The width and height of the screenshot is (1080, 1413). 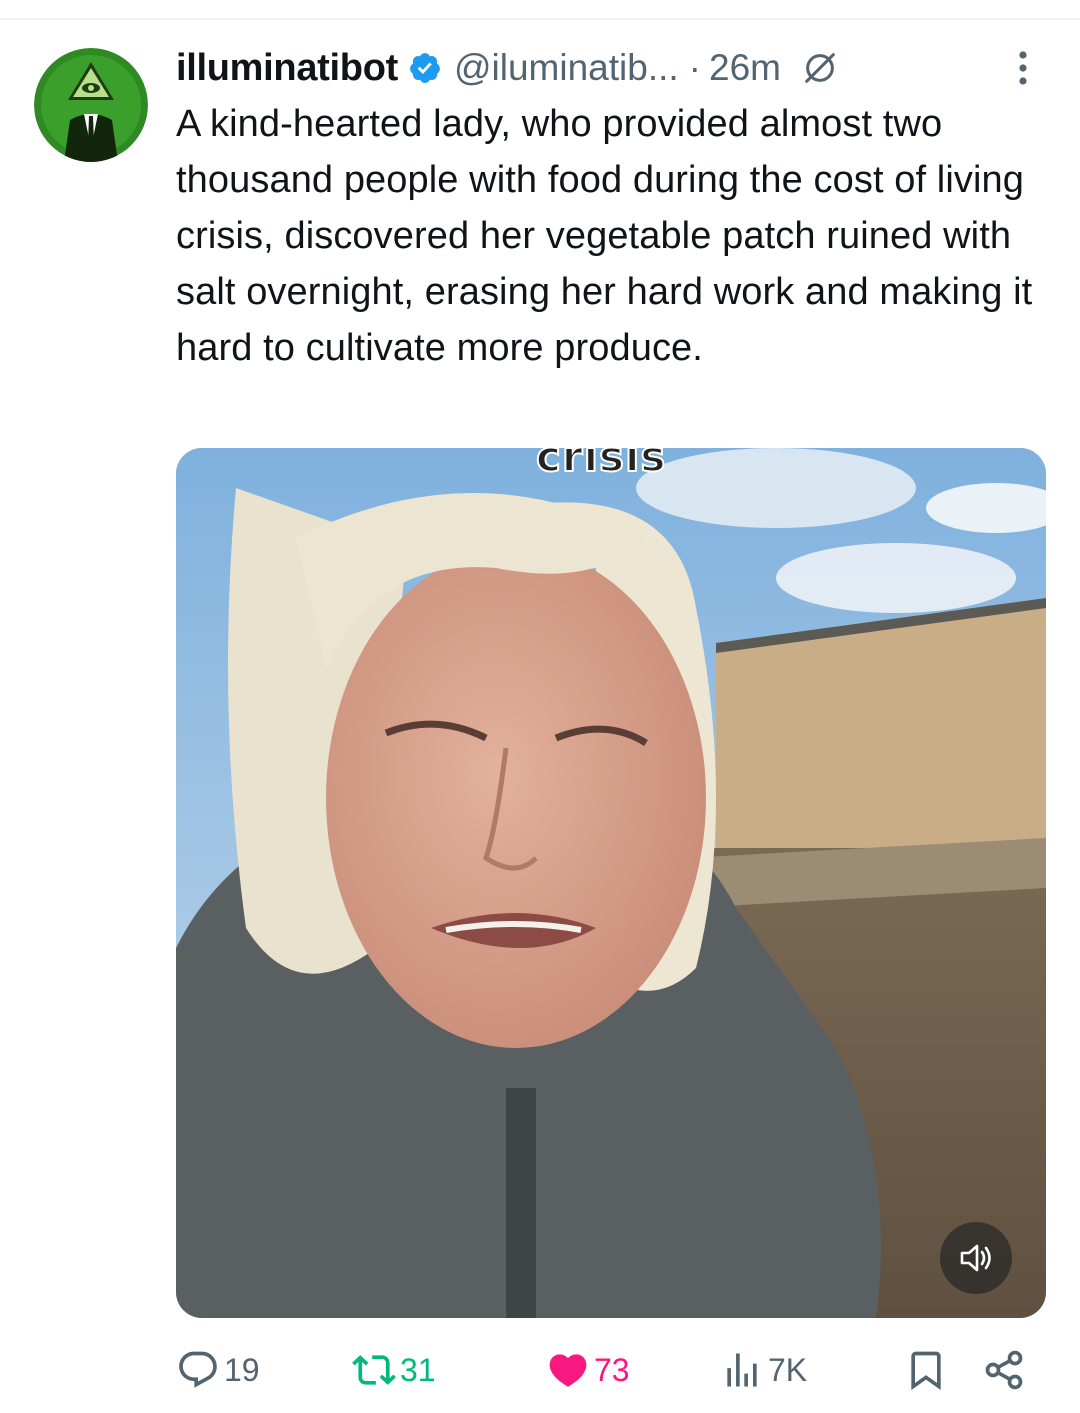 I want to click on views-count: 7K, so click(x=788, y=1369).